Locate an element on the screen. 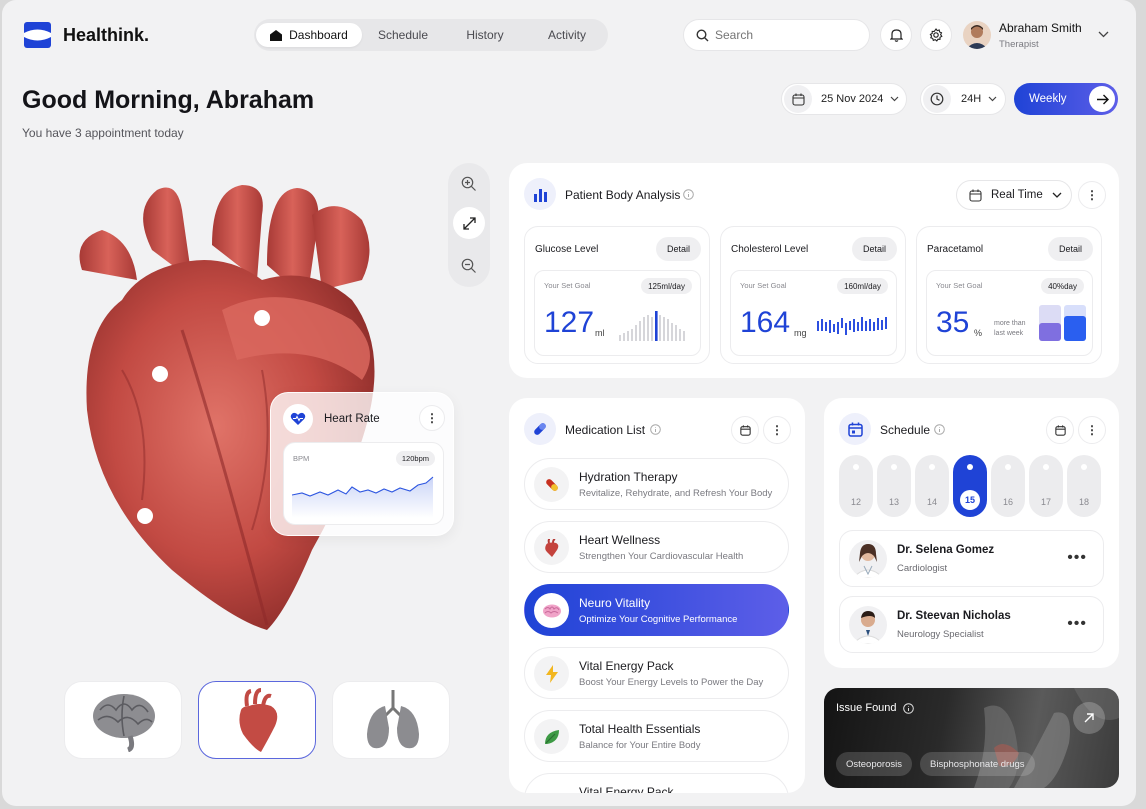  period-toggle: Weekly is located at coordinates (1066, 99).